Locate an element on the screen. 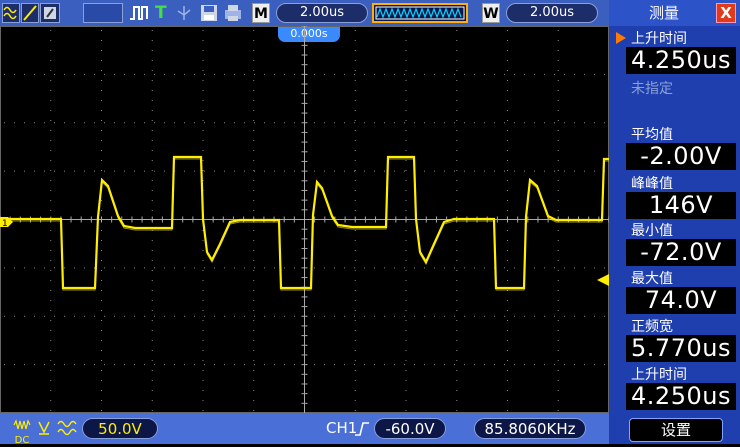 The width and height of the screenshot is (740, 447). measure-value-1: 4.250us is located at coordinates (681, 60).